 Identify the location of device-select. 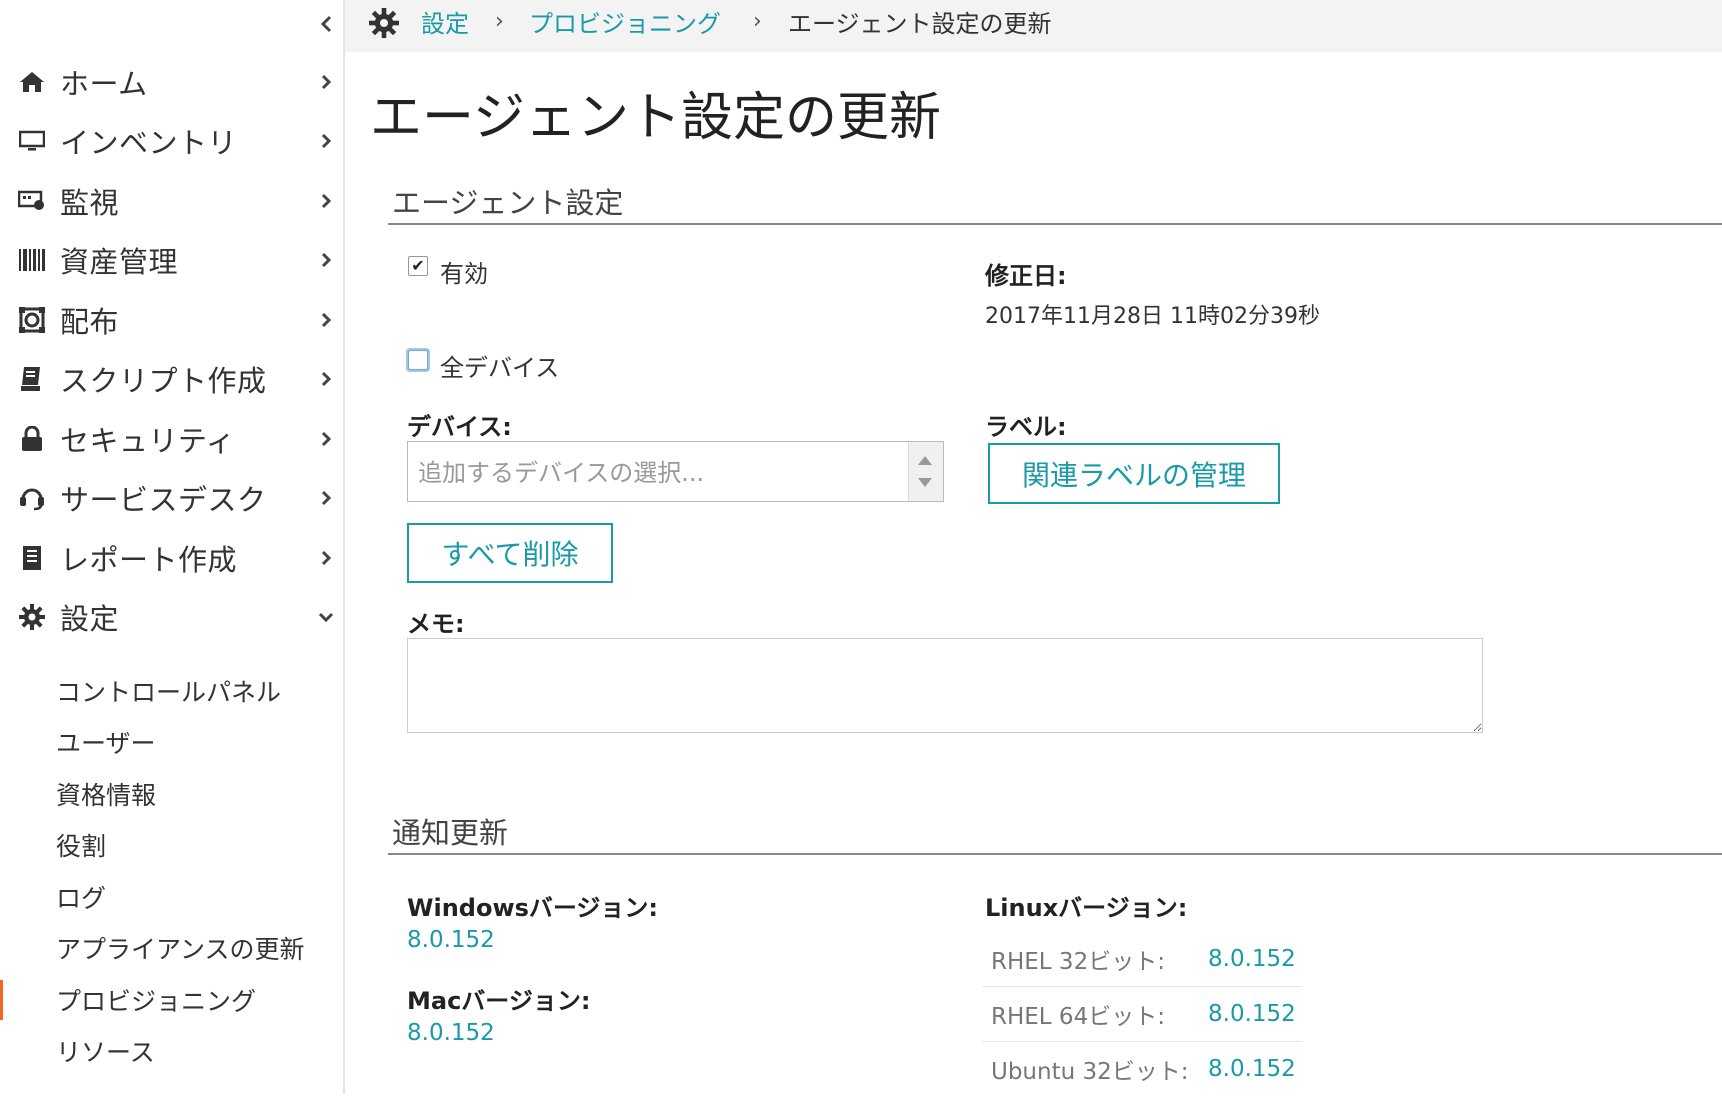
(675, 472).